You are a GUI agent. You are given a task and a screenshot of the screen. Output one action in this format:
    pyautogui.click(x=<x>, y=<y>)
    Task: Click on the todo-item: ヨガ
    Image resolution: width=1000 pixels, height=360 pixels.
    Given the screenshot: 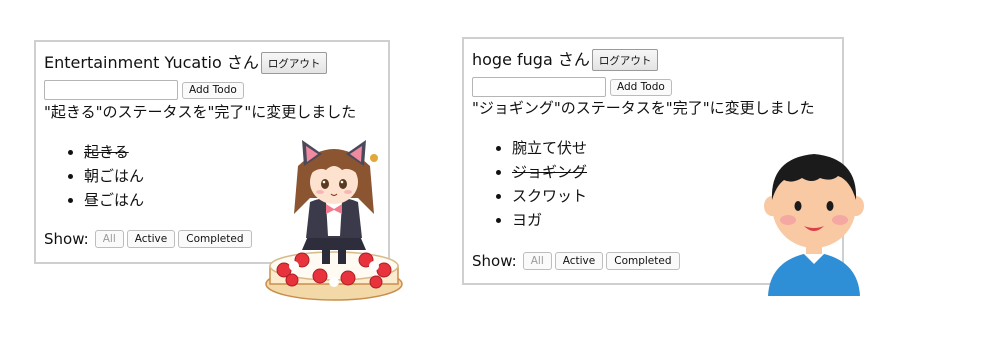 What is the action you would take?
    pyautogui.click(x=549, y=220)
    